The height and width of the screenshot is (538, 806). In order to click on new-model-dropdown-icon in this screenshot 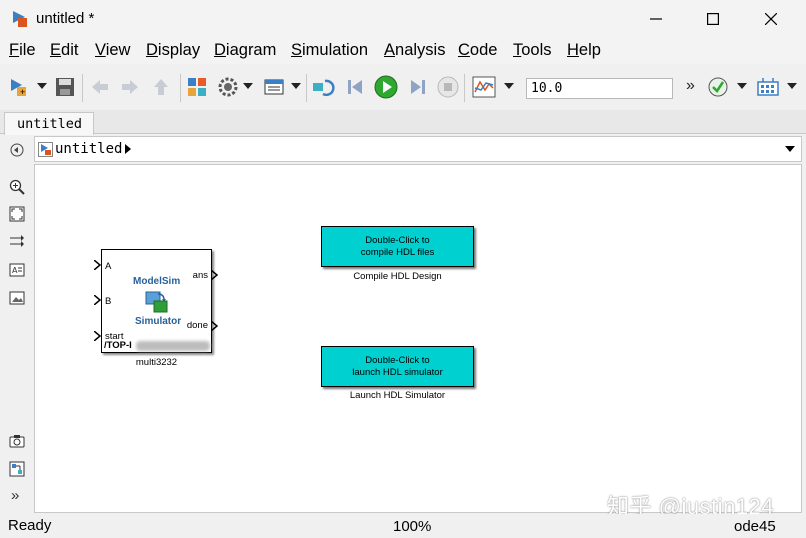, I will do `click(42, 87)`.